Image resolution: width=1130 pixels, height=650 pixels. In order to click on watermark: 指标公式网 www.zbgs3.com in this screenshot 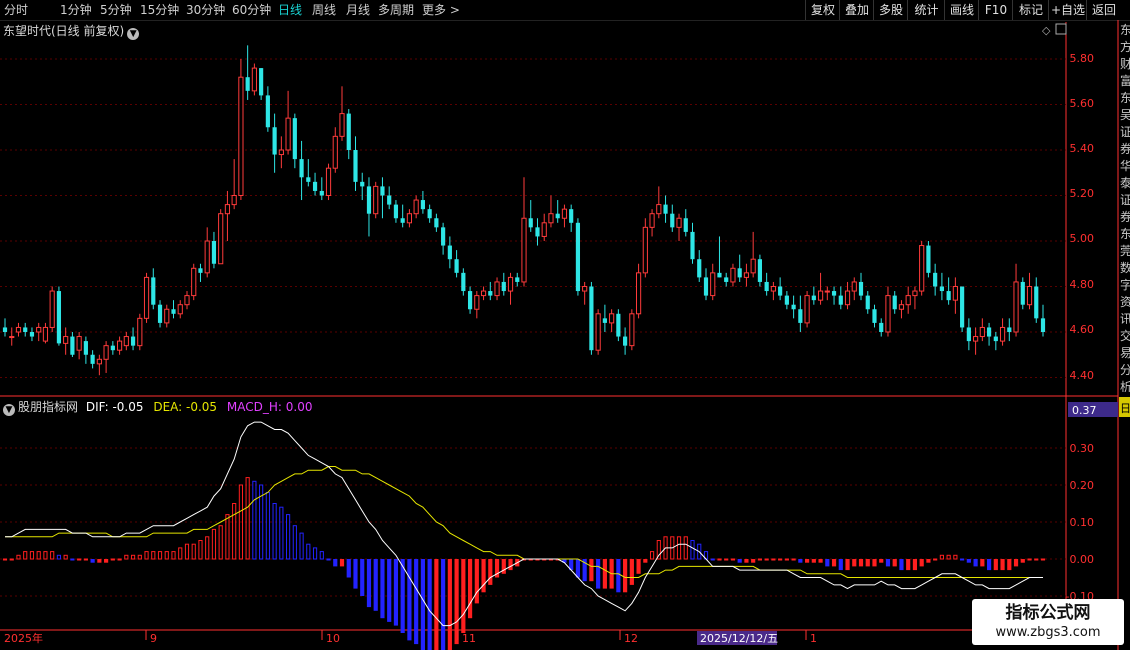, I will do `click(1048, 622)`.